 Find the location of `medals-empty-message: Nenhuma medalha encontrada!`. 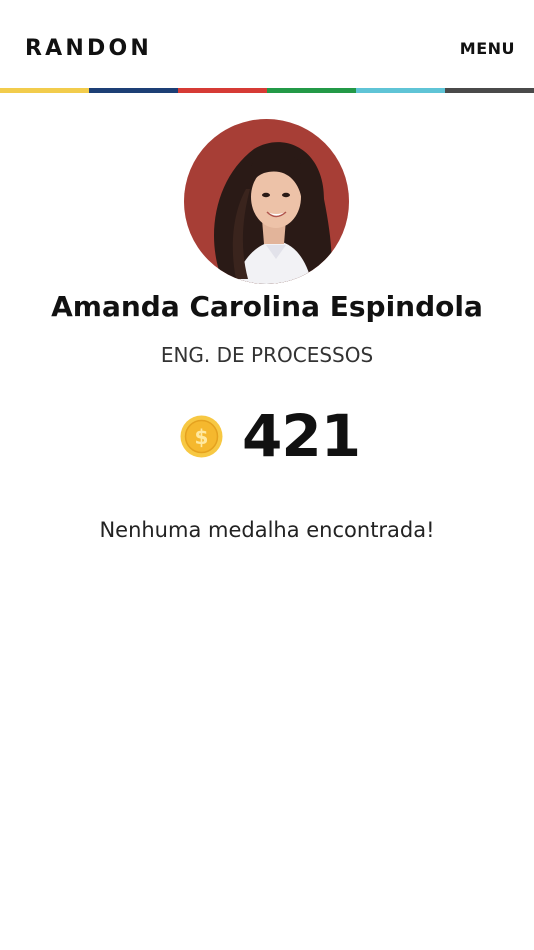

medals-empty-message: Nenhuma medalha encontrada! is located at coordinates (267, 530).